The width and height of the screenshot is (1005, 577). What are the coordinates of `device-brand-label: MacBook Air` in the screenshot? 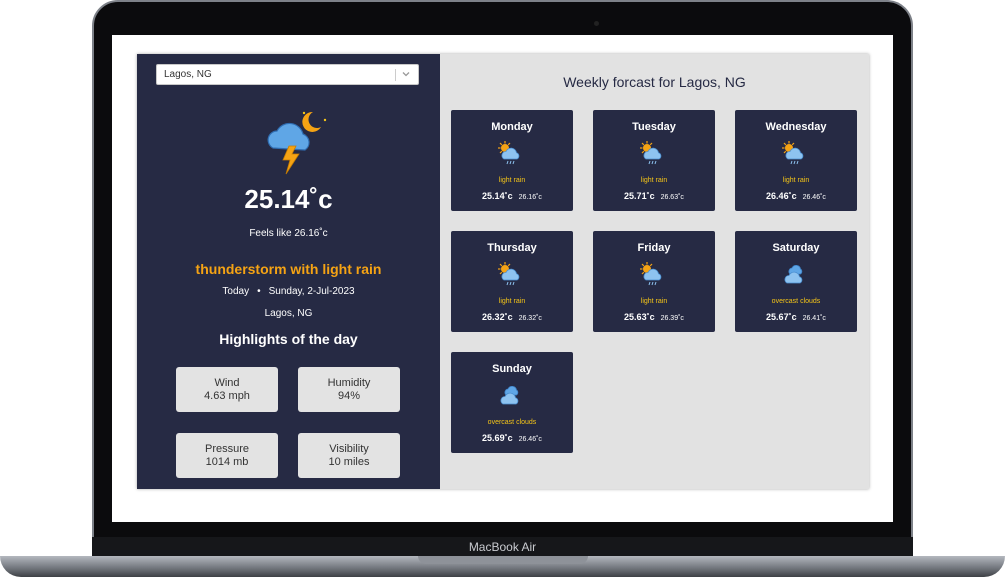 It's located at (502, 547).